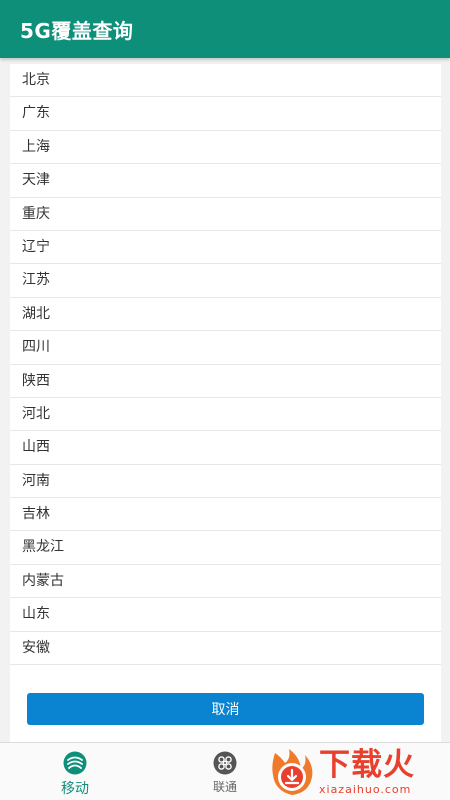  What do you see at coordinates (225, 281) in the screenshot?
I see `province-item: 江苏` at bounding box center [225, 281].